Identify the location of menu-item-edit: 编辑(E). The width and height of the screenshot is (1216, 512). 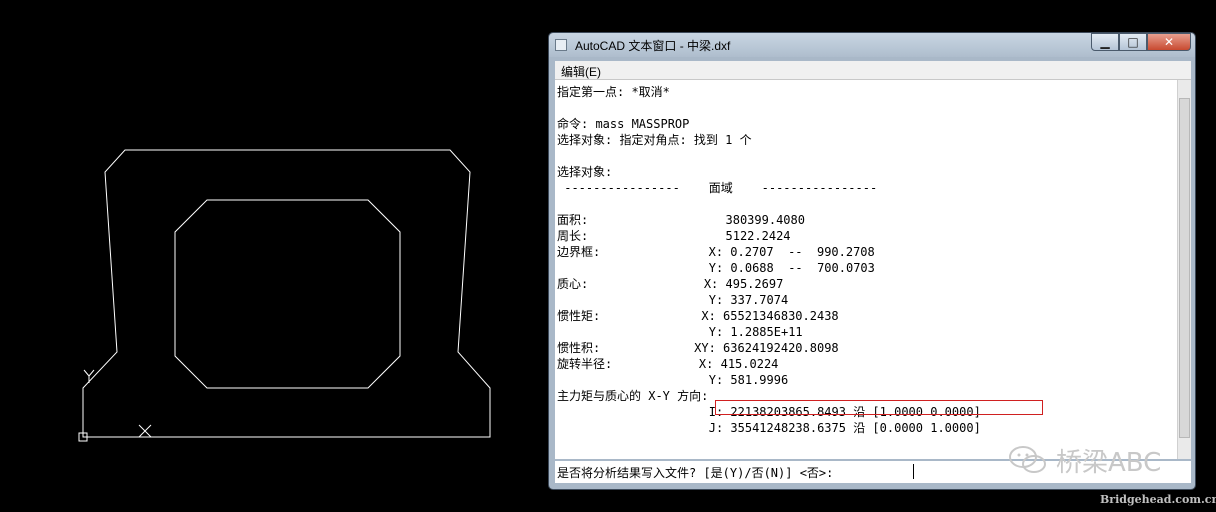
(581, 71).